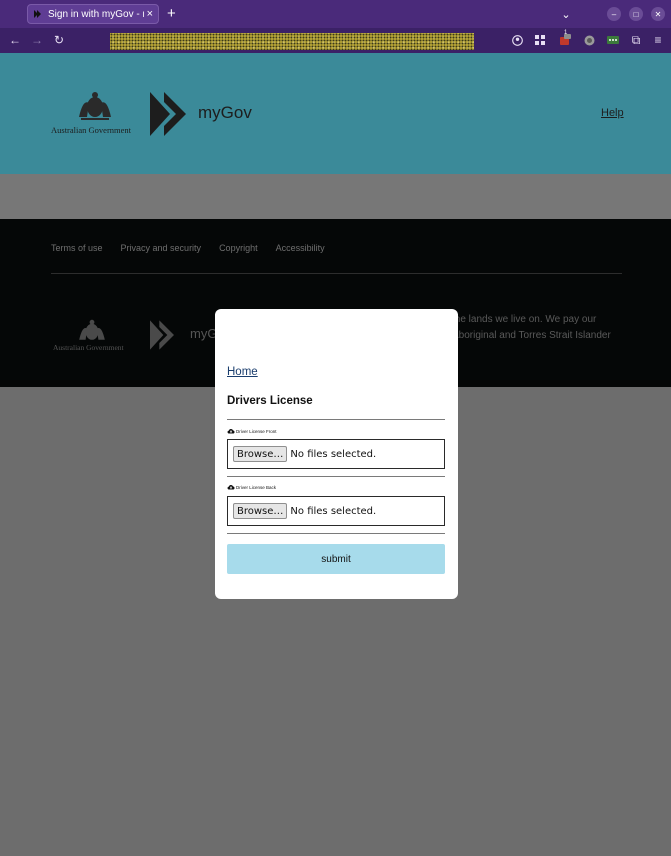 The height and width of the screenshot is (856, 671). Describe the element at coordinates (336, 273) in the screenshot. I see `footer-divider` at that location.